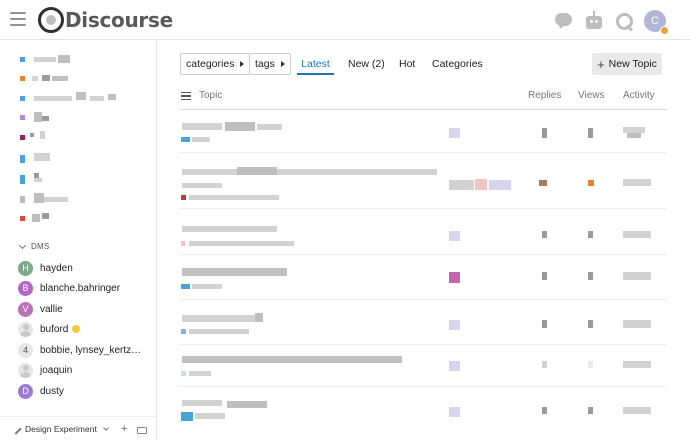  Describe the element at coordinates (56, 268) in the screenshot. I see `dm-name: hayden` at that location.